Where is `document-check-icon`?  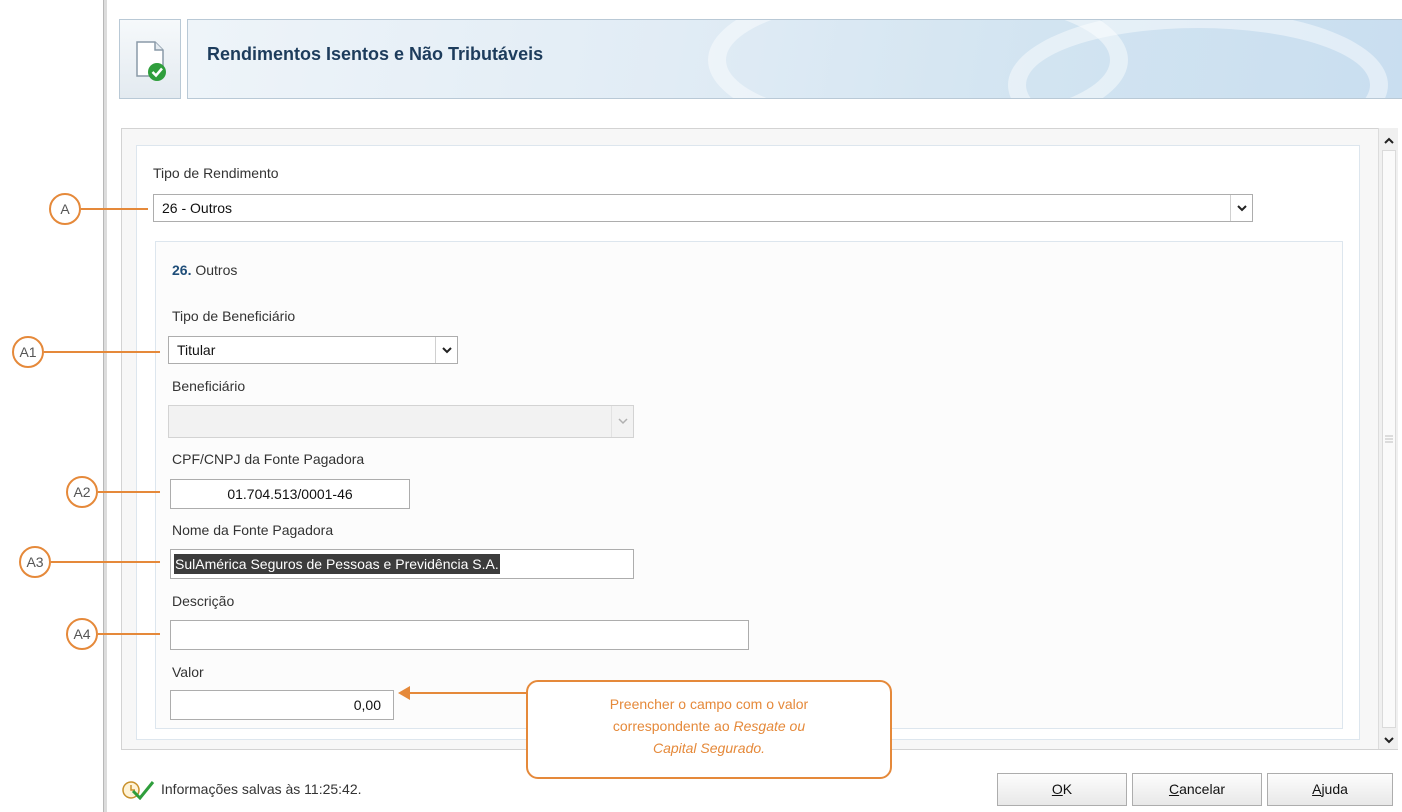 document-check-icon is located at coordinates (151, 61).